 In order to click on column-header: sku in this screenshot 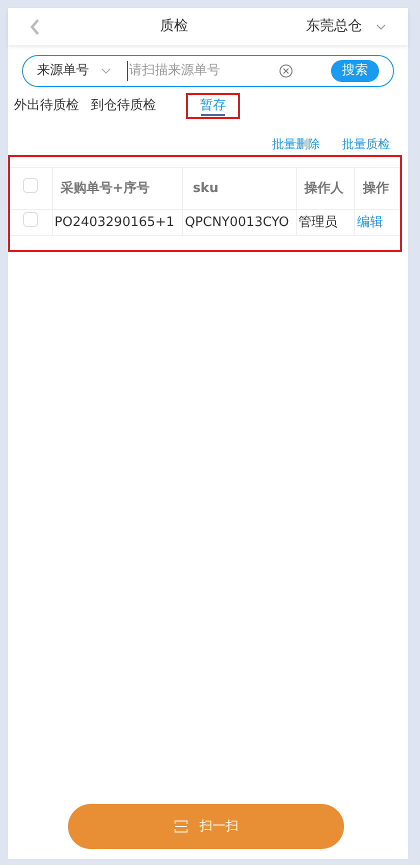, I will do `click(239, 189)`.